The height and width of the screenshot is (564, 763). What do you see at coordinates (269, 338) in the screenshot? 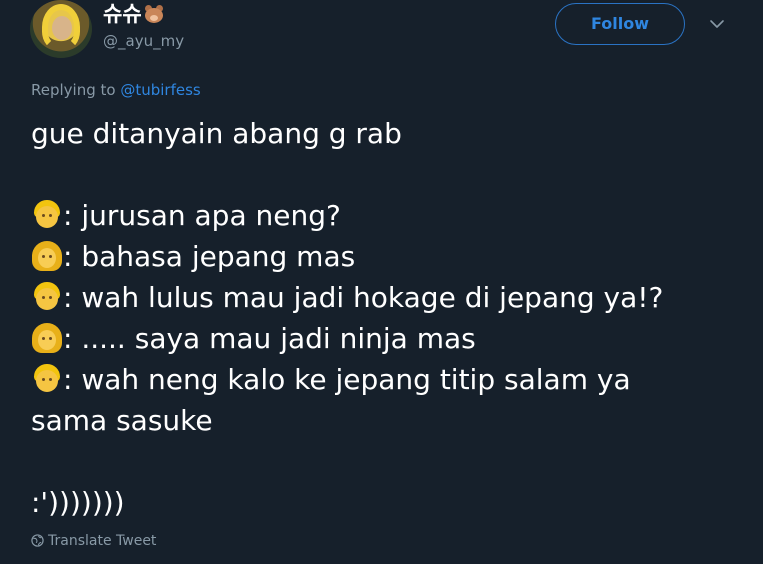
I see `dialogue-text: : ..... saya mau jadi ninja mas` at bounding box center [269, 338].